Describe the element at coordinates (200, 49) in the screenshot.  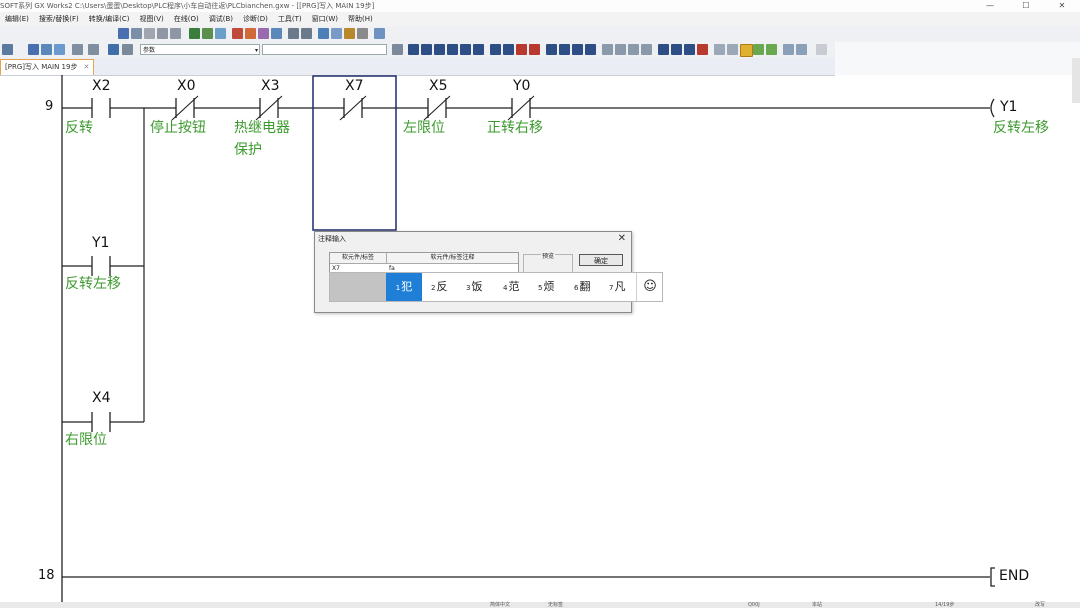
I see `parameter-combo: 参数 ▾` at that location.